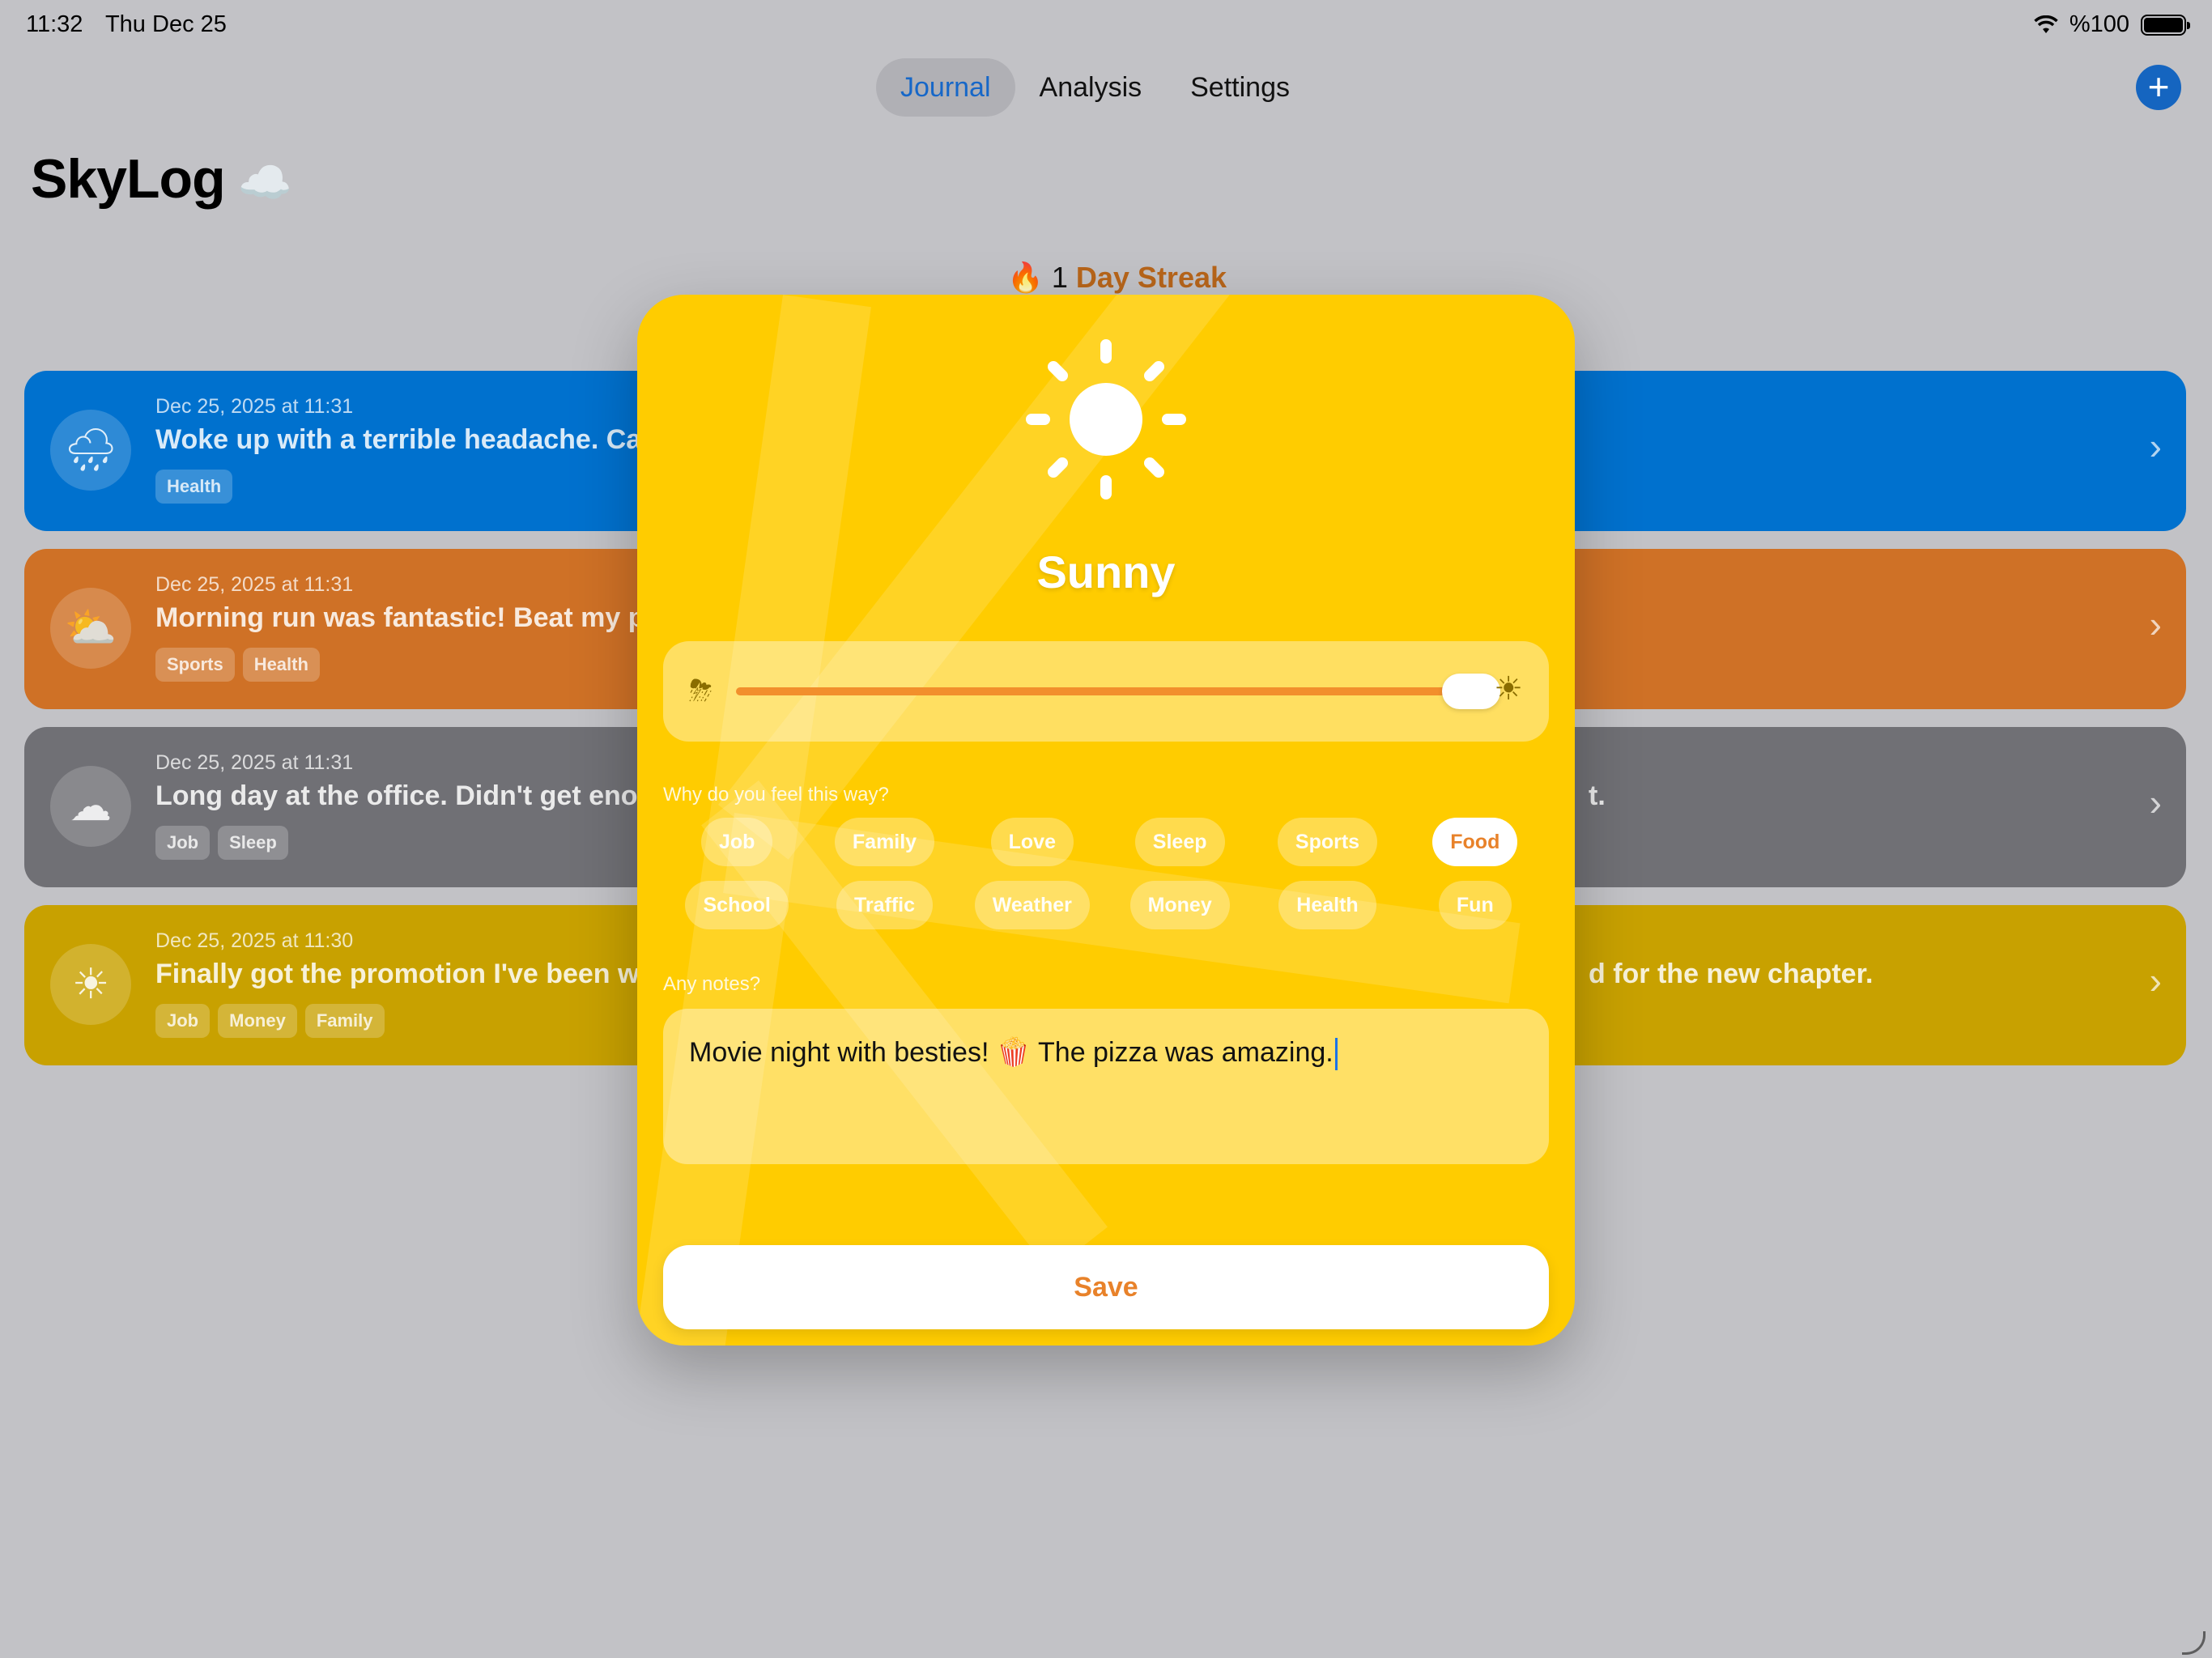 The width and height of the screenshot is (2212, 1658). I want to click on tag-job: Job, so click(737, 842).